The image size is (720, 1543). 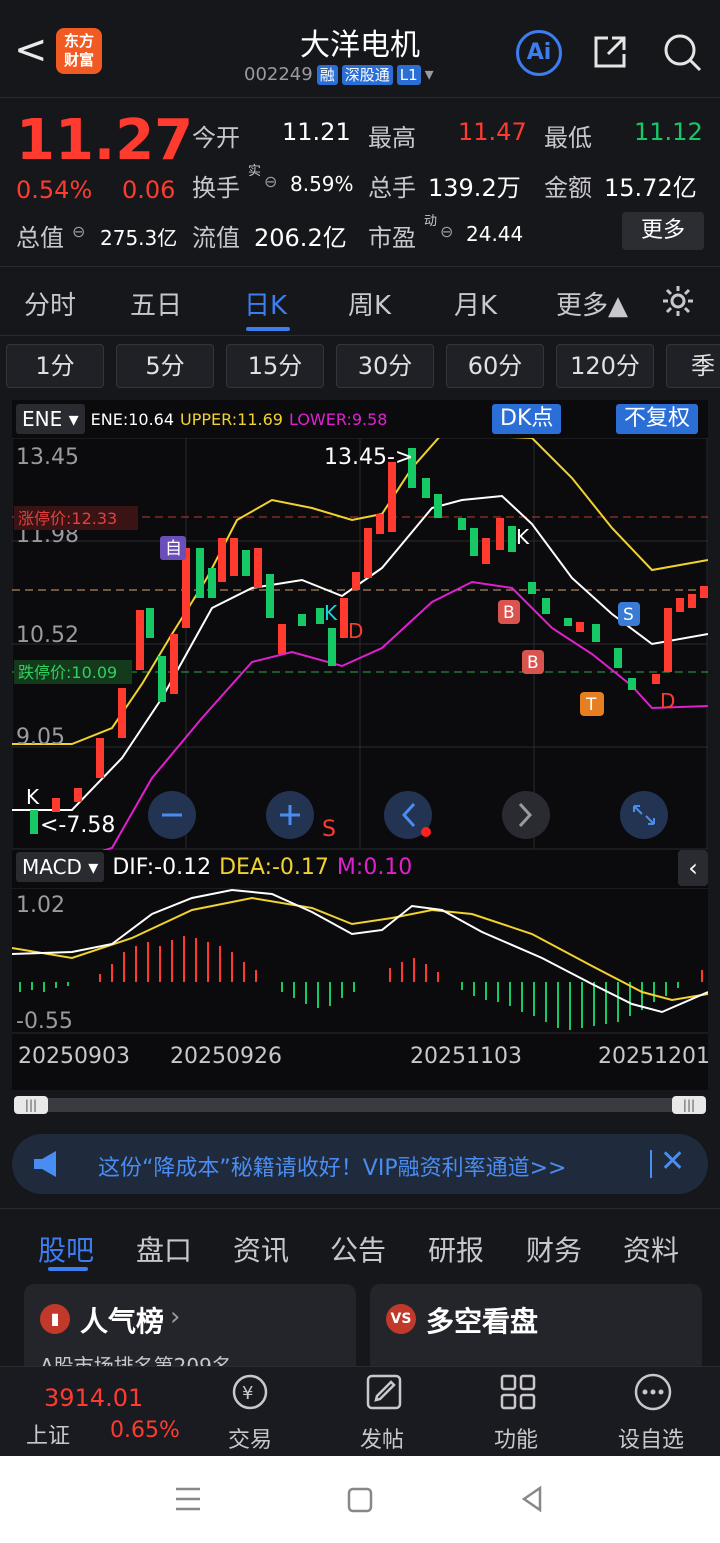 I want to click on mktcap-value: 275.3亿, so click(x=139, y=238).